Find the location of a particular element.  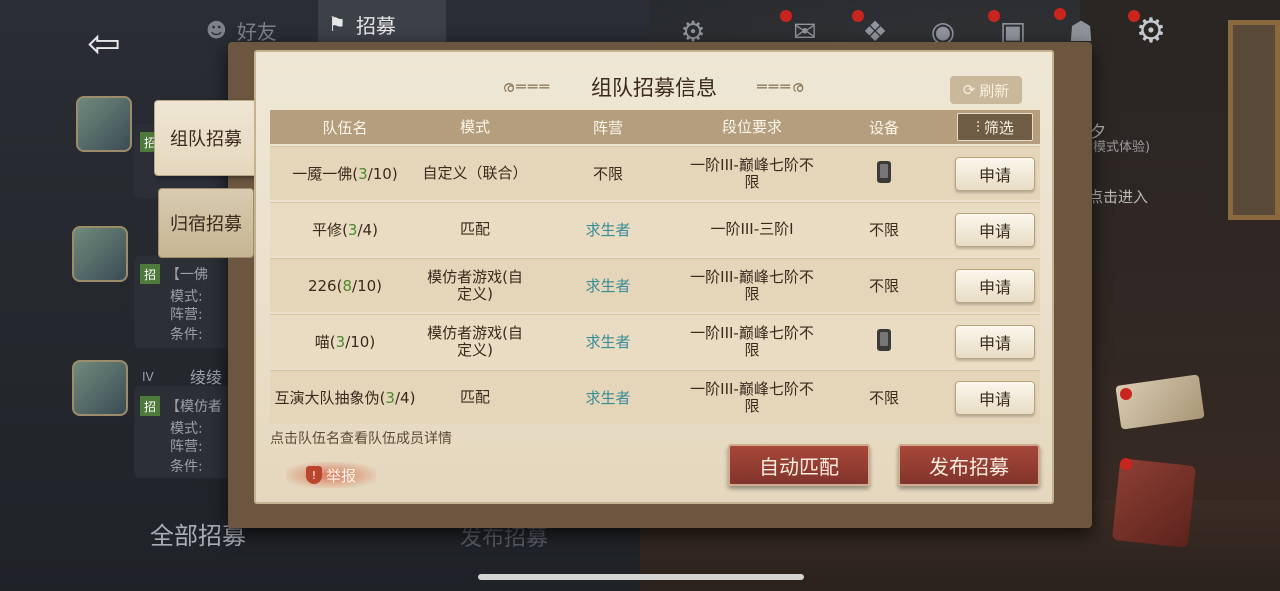

filter-button: ⫶ 筛选 is located at coordinates (995, 127).